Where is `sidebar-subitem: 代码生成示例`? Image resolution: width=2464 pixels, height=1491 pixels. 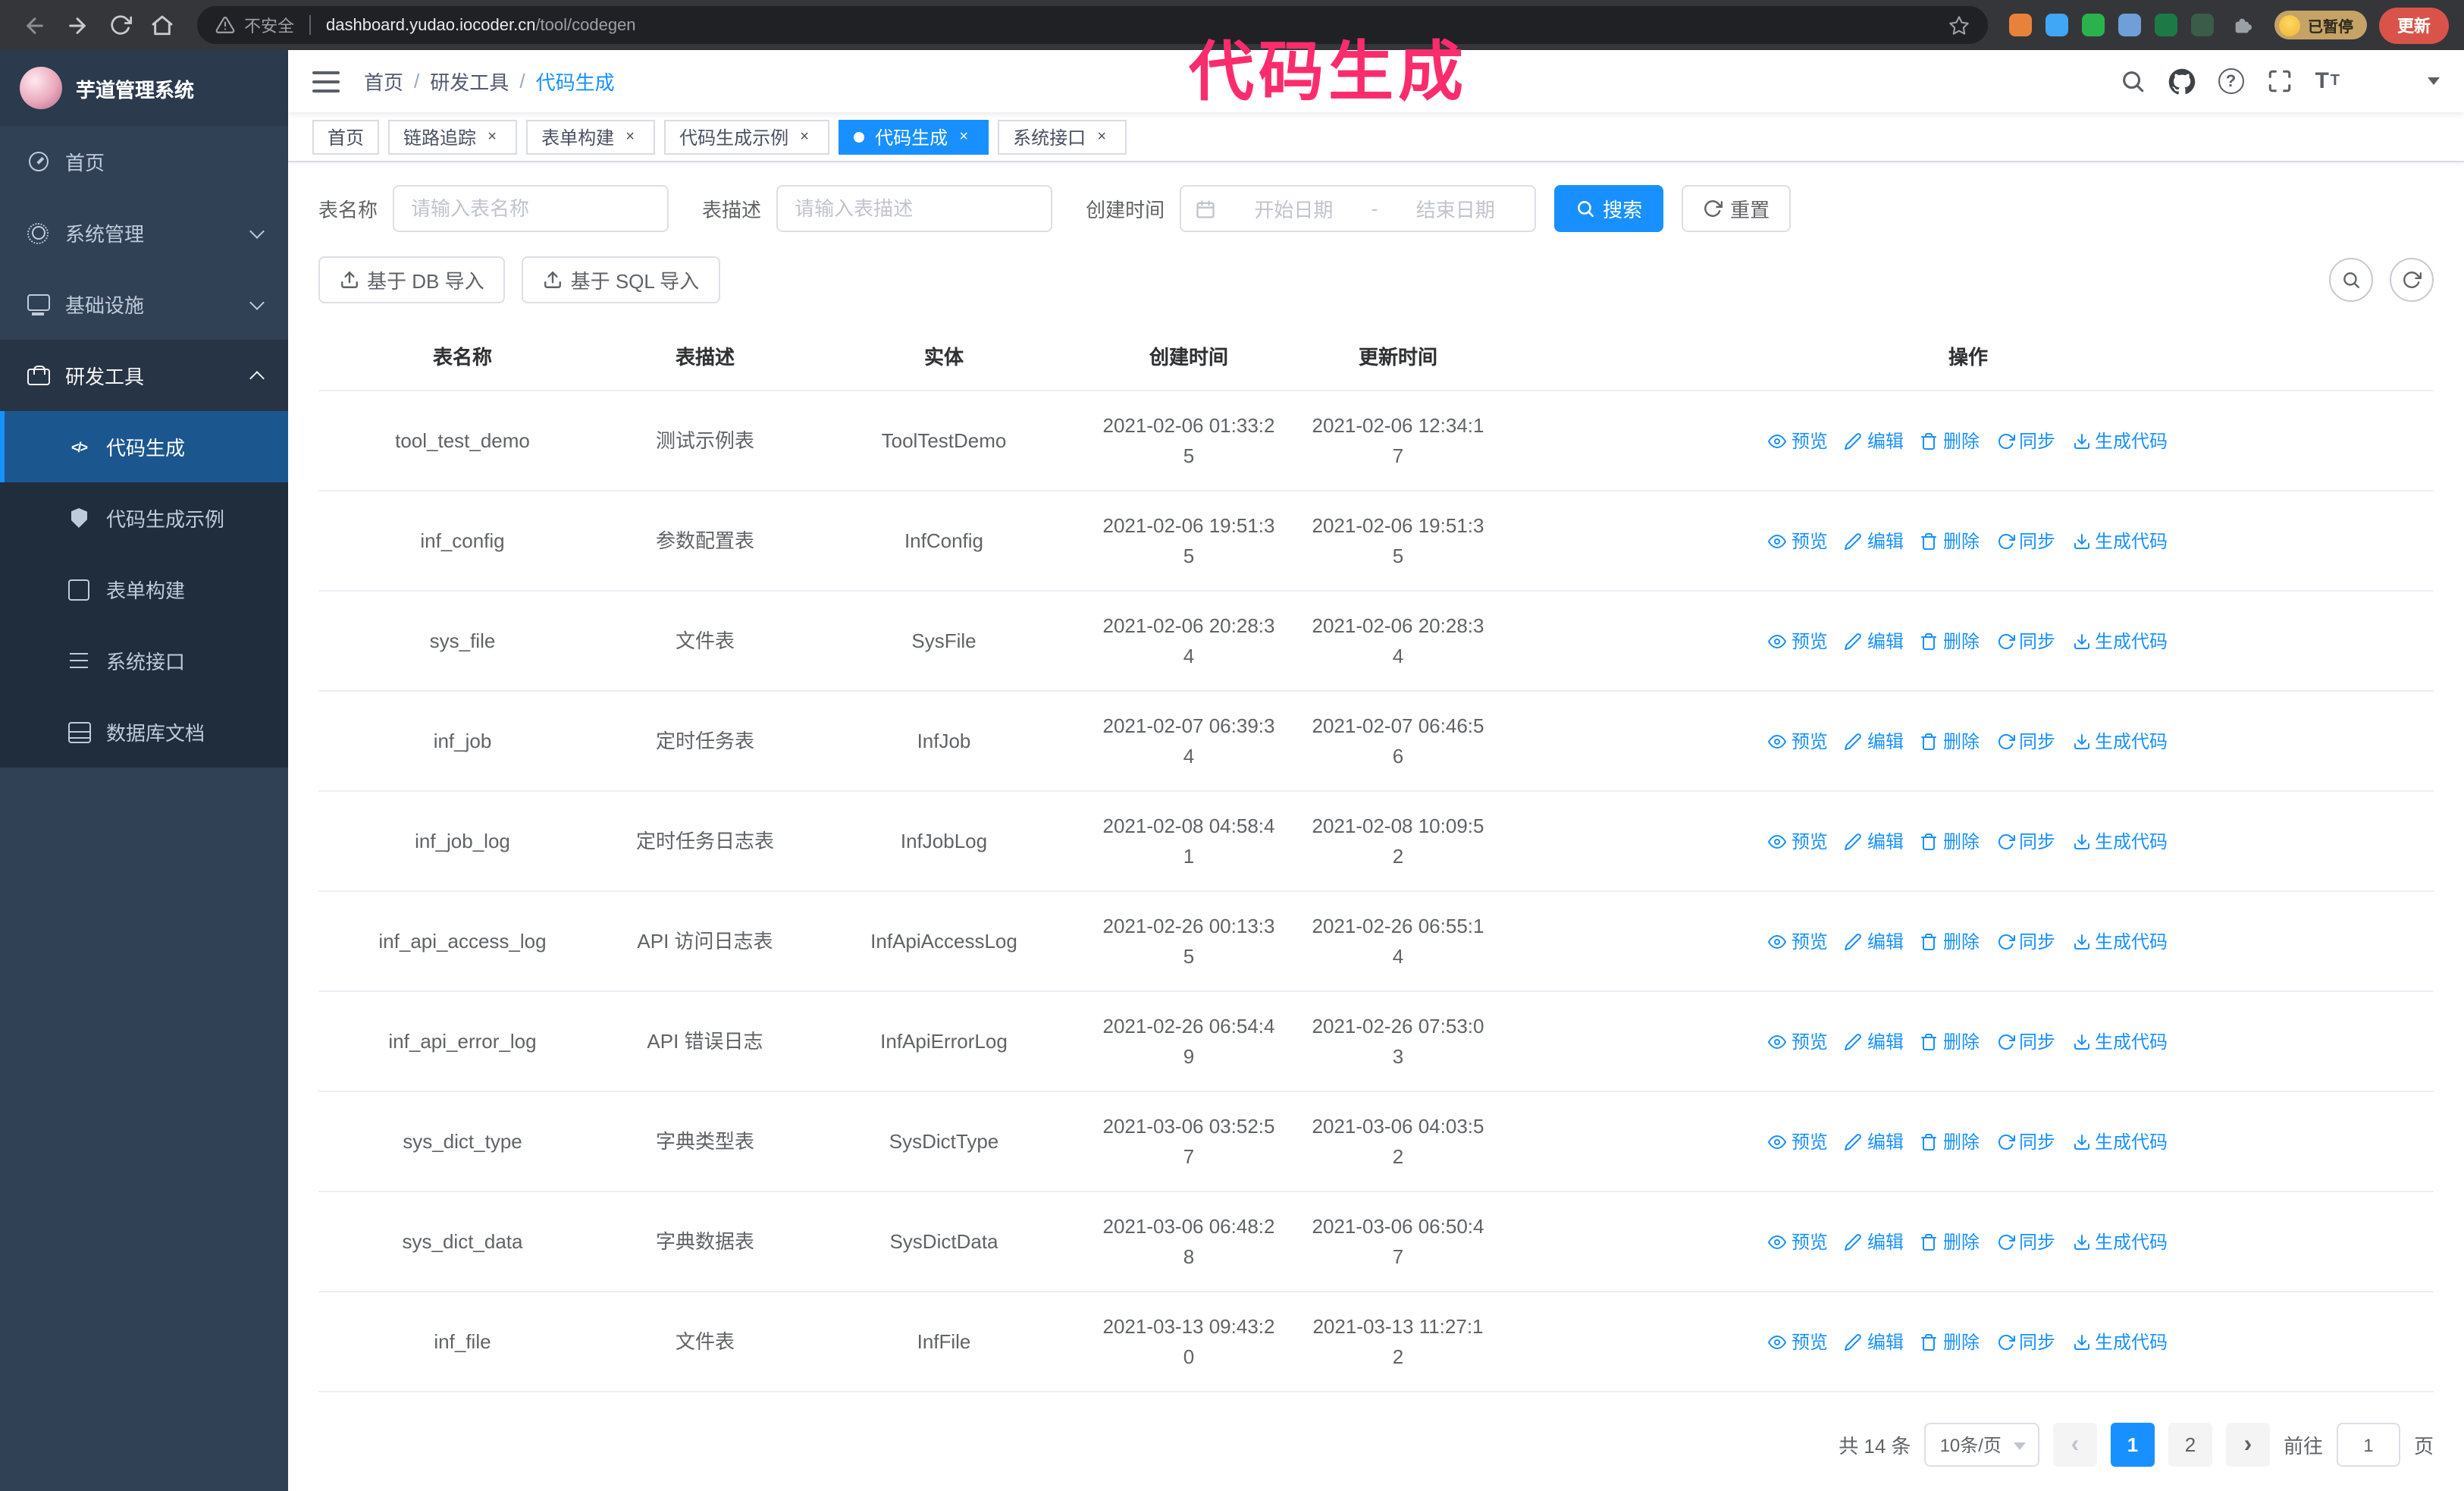 sidebar-subitem: 代码生成示例 is located at coordinates (144, 518).